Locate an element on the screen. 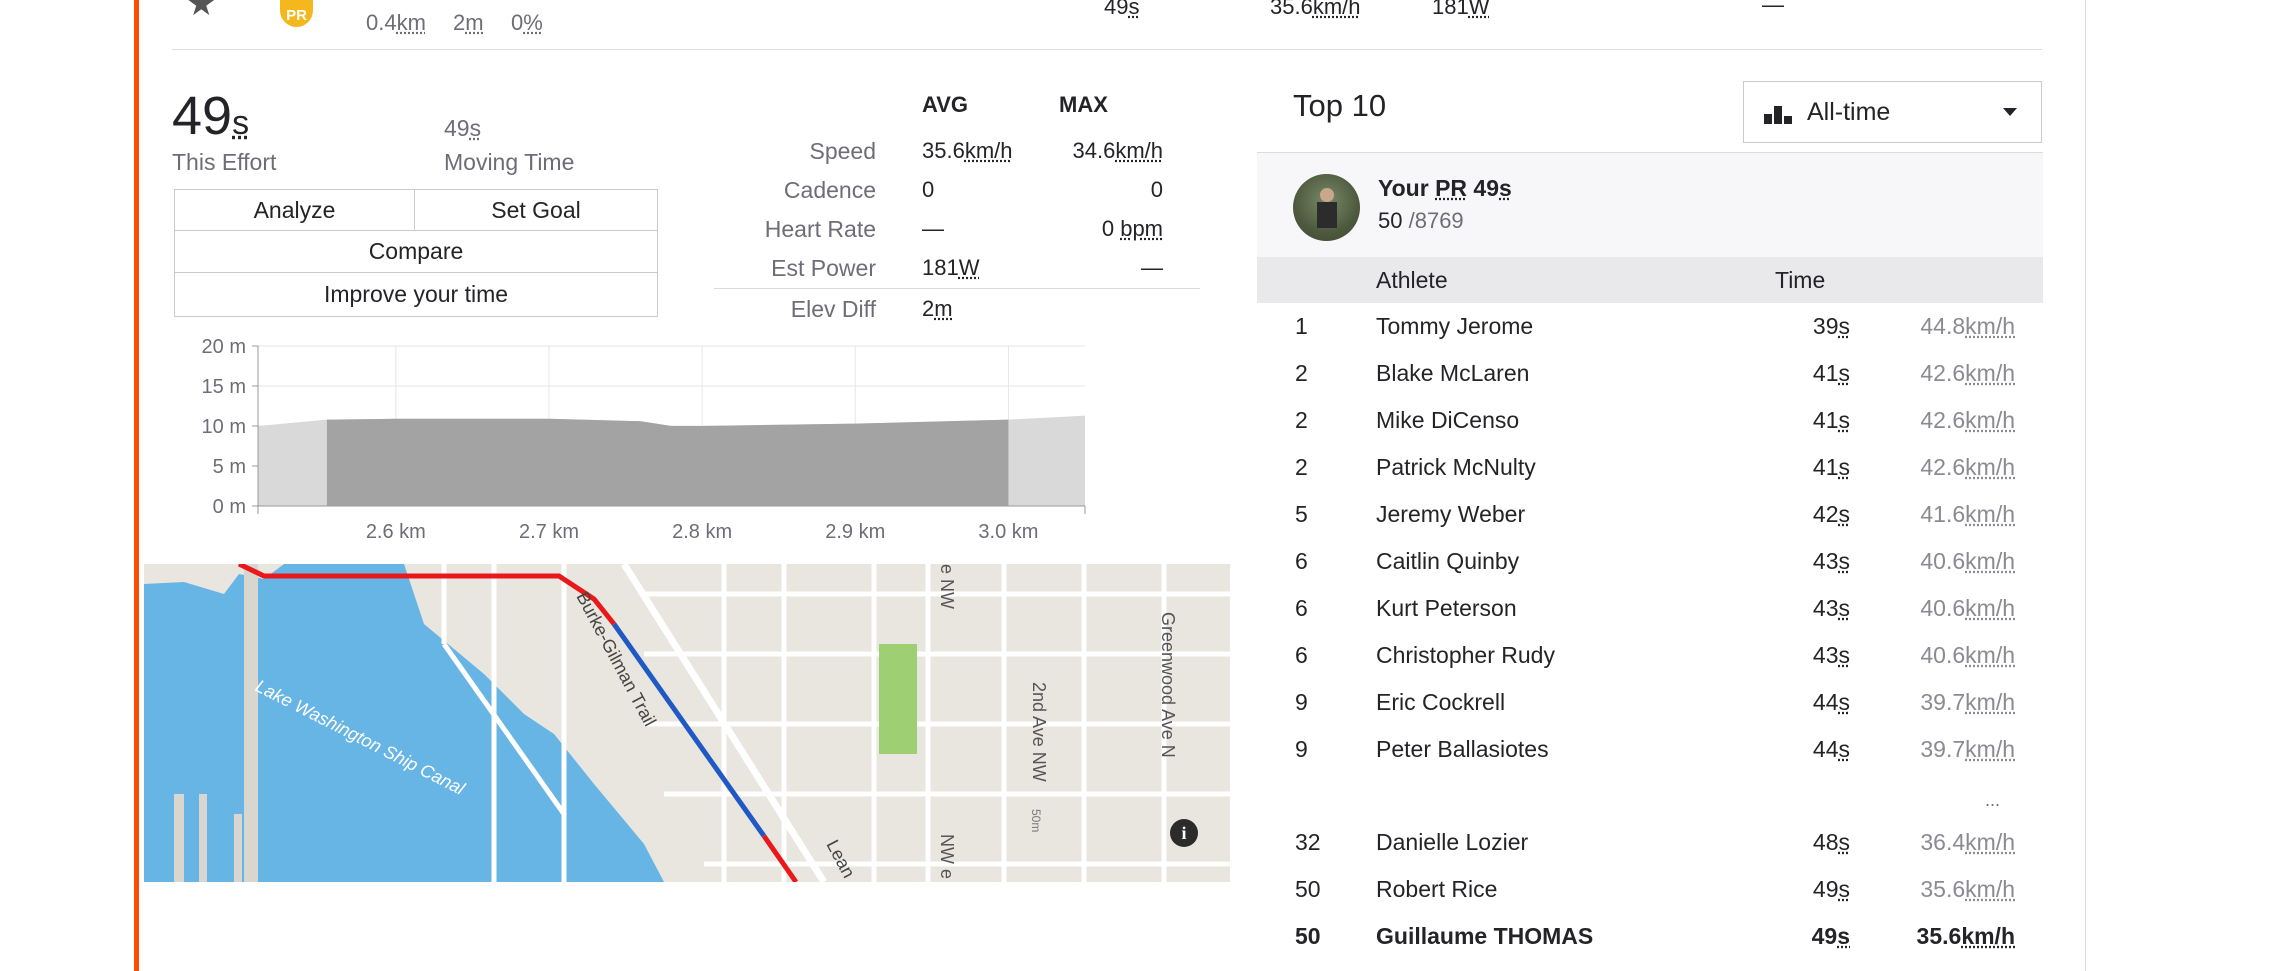 The width and height of the screenshot is (2287, 971). info-icon: i is located at coordinates (1184, 833).